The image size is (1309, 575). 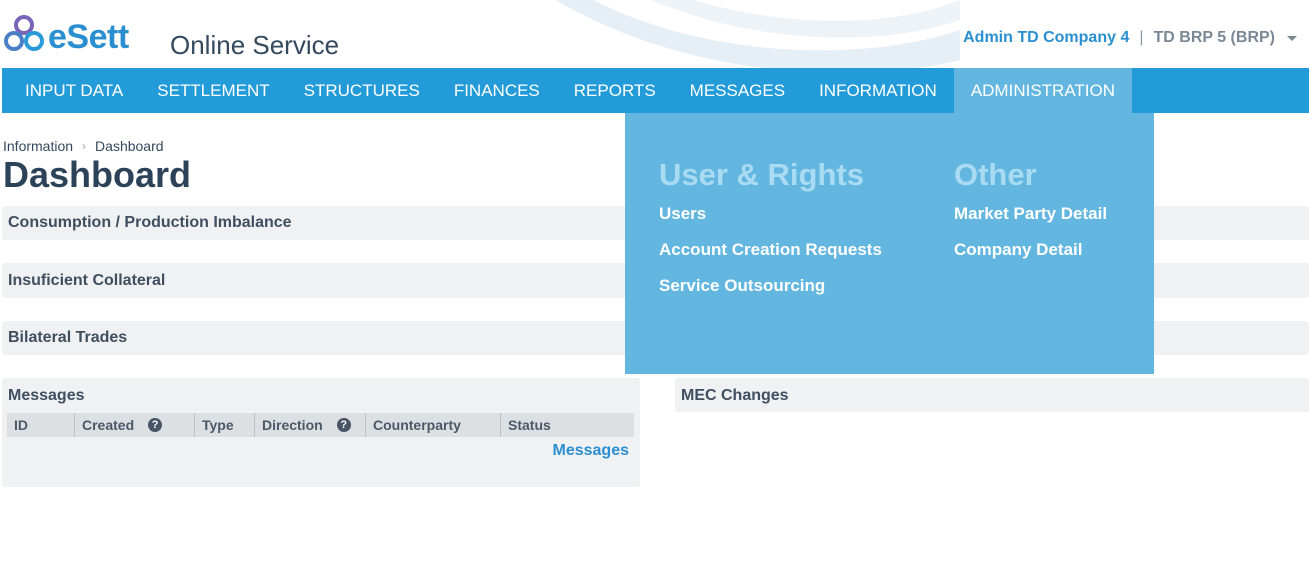 I want to click on chevron-down-icon, so click(x=1292, y=38).